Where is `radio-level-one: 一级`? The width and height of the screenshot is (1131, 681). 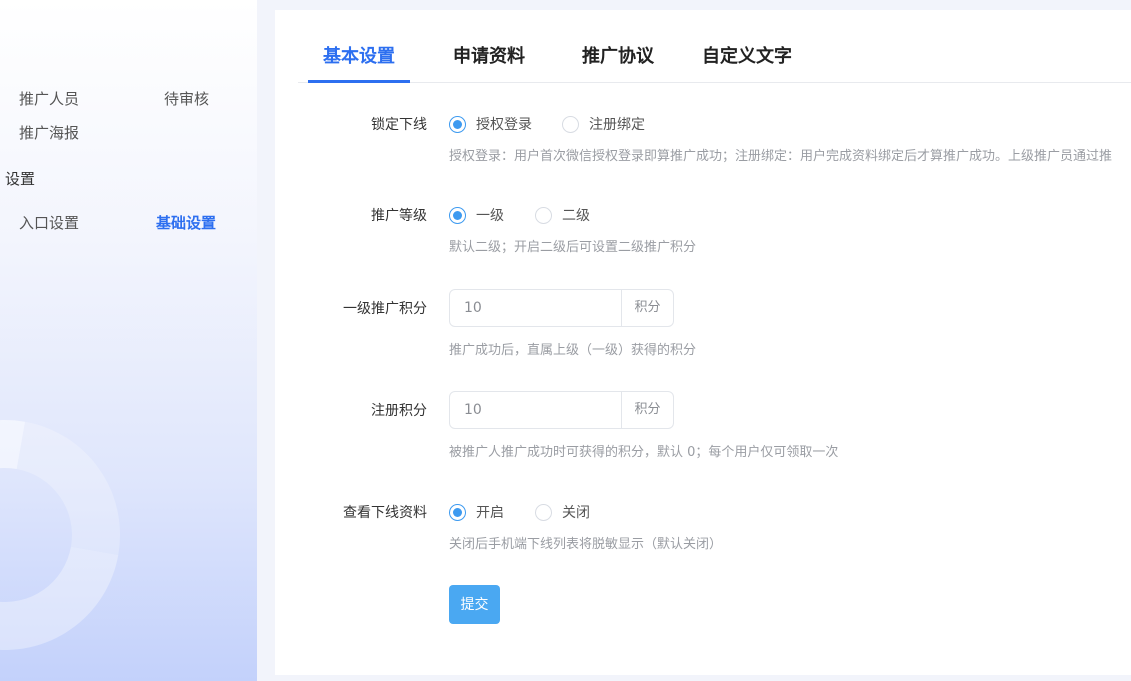 radio-level-one: 一级 is located at coordinates (476, 215).